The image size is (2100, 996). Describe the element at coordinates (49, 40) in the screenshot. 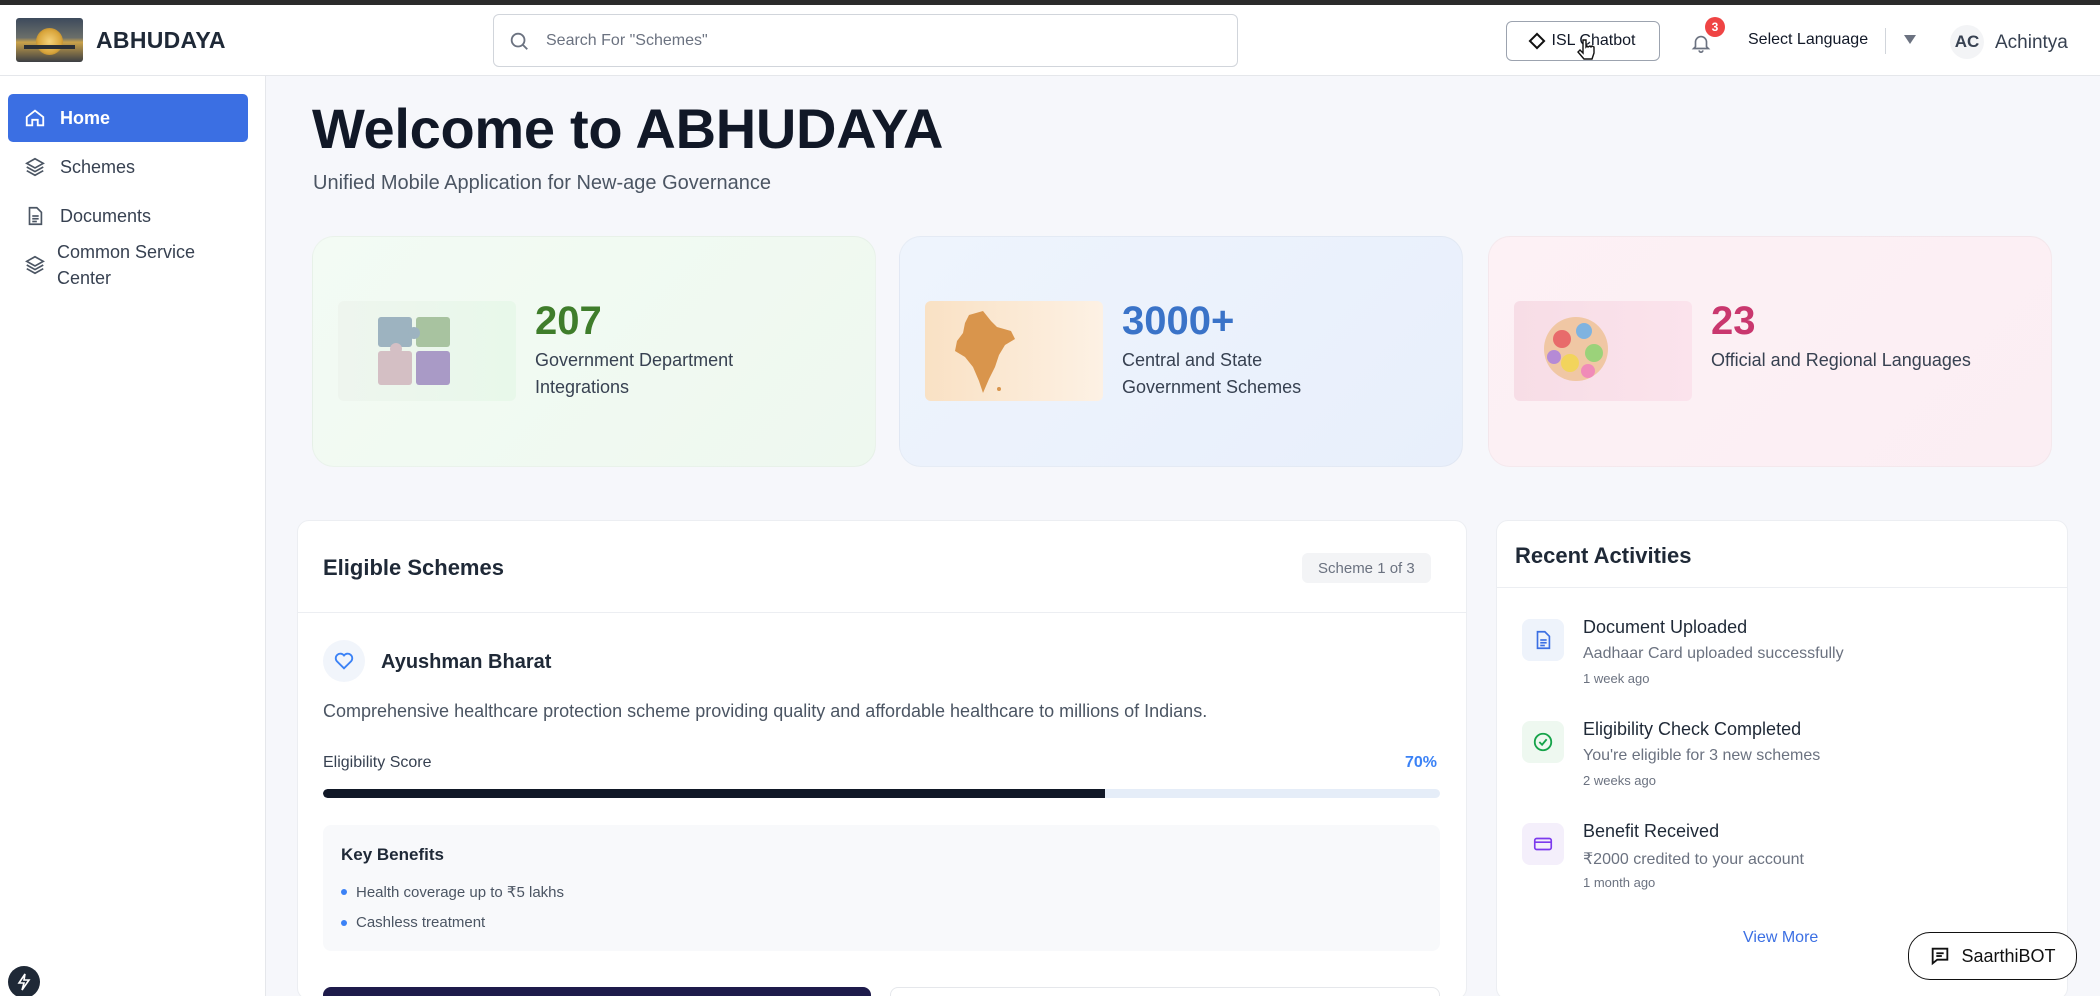

I see `brand-logo` at that location.